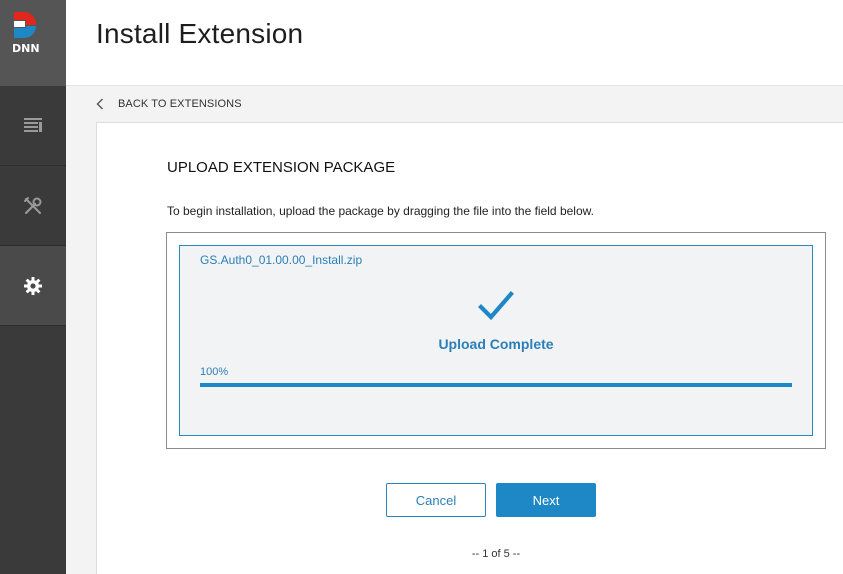 This screenshot has width=843, height=574. What do you see at coordinates (214, 372) in the screenshot?
I see `progress-percent: 100%` at bounding box center [214, 372].